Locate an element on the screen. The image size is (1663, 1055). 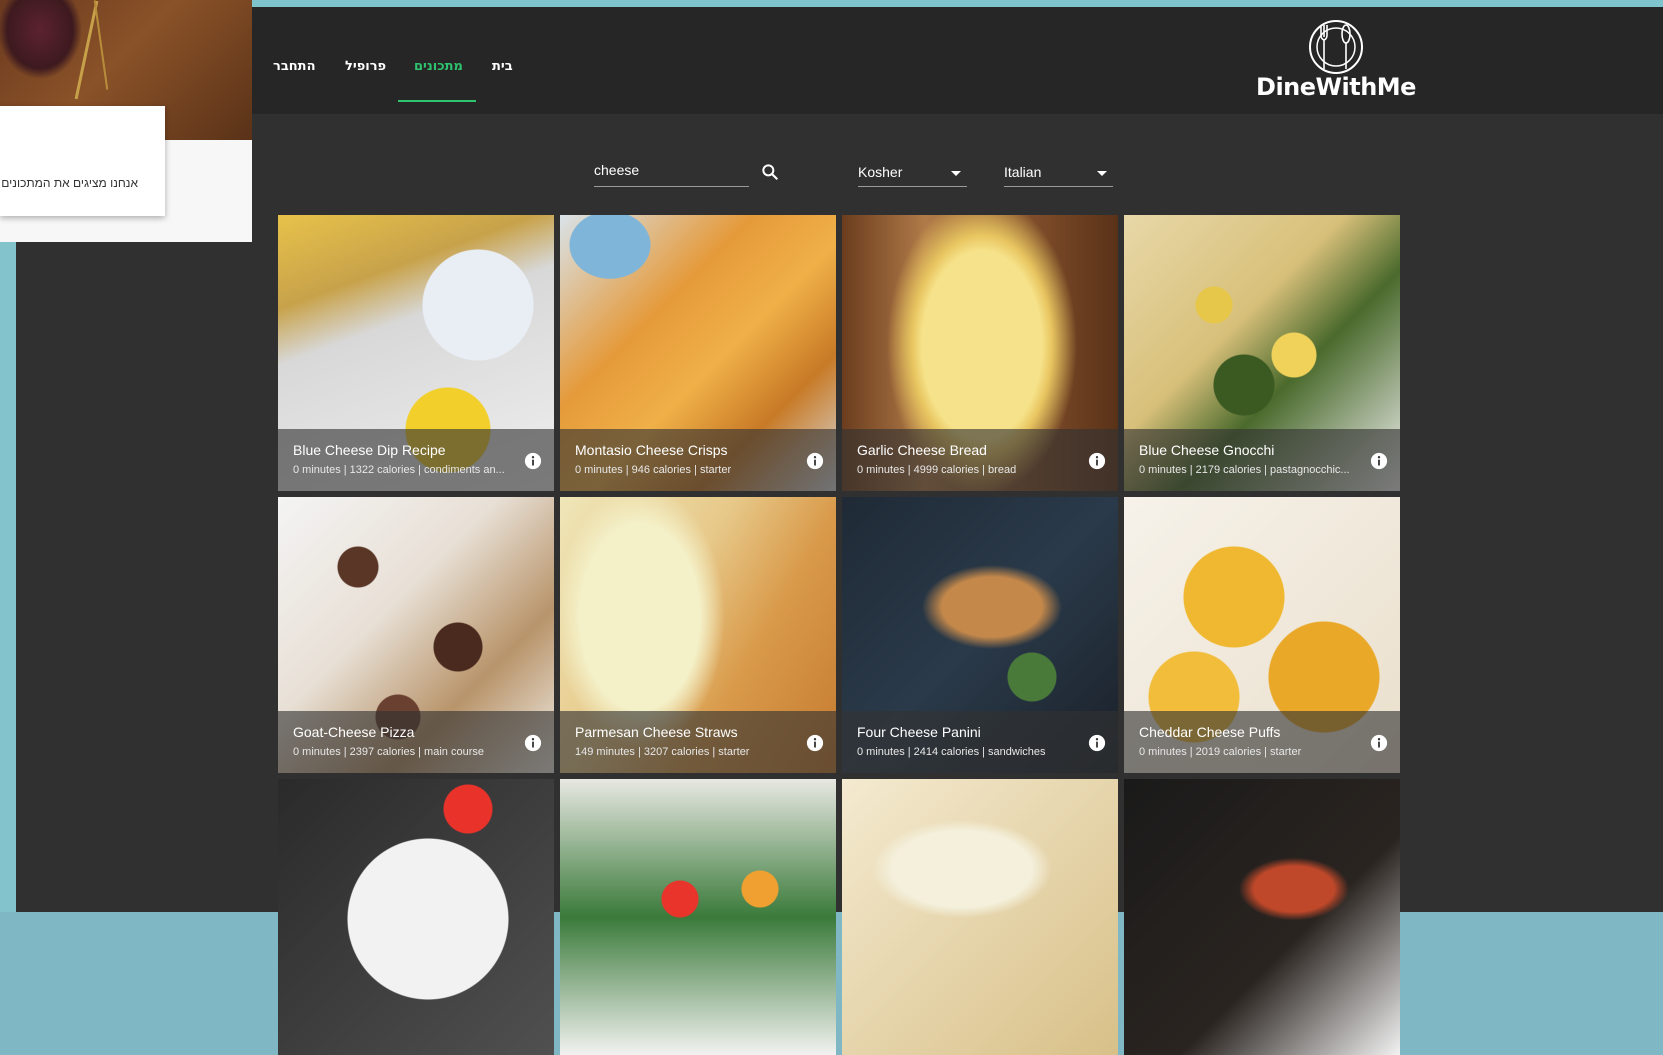
search-field is located at coordinates (671, 172).